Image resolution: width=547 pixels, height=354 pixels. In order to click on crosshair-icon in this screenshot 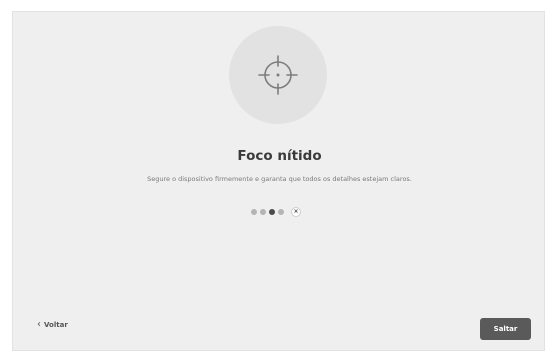, I will do `click(278, 75)`.